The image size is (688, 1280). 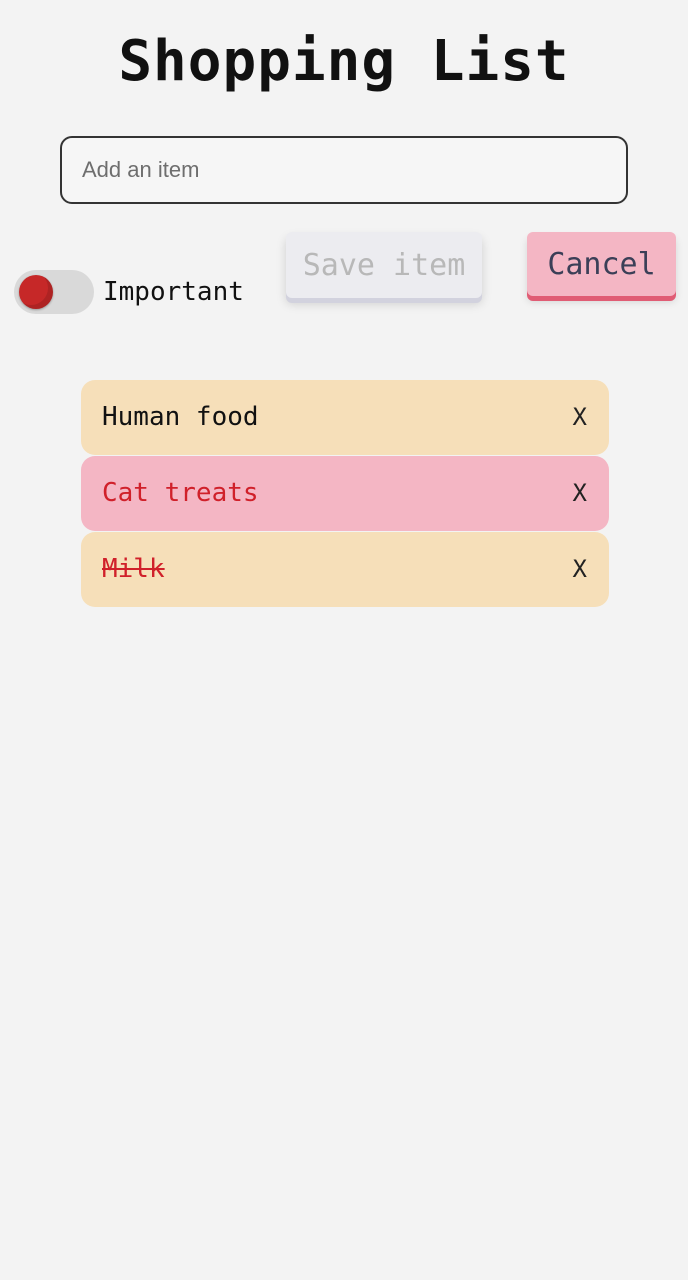 I want to click on important-toggle, so click(x=54, y=292).